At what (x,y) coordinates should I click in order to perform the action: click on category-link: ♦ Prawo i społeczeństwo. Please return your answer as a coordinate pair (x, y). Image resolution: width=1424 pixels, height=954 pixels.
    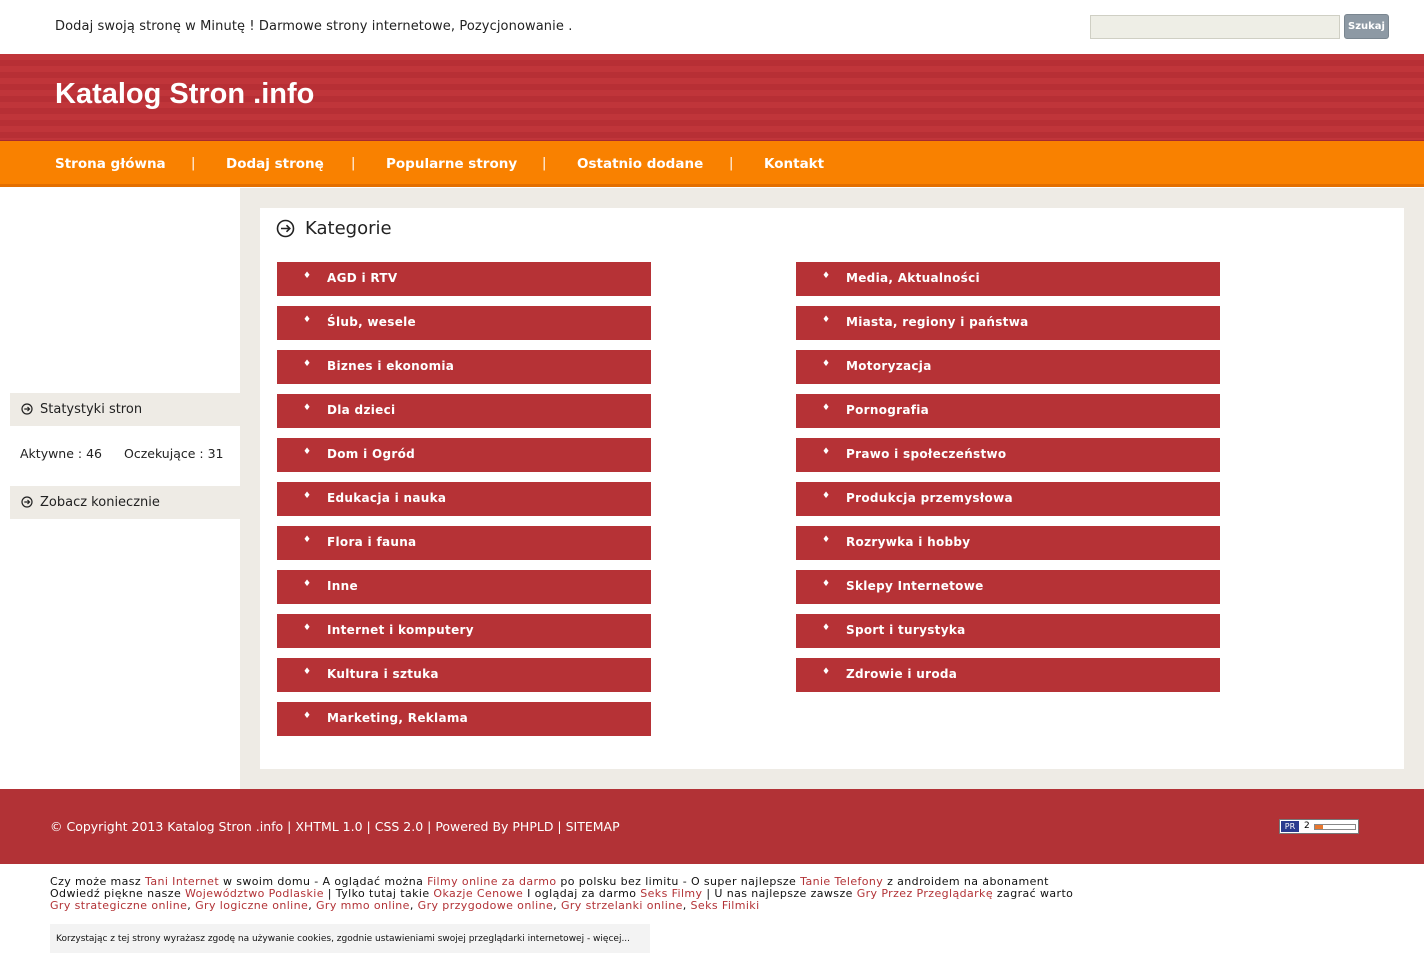
    Looking at the image, I should click on (1008, 455).